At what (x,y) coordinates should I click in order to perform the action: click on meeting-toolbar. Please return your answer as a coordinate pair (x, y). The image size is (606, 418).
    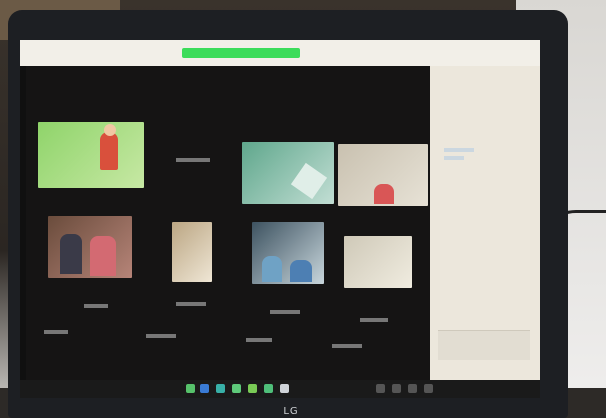
    Looking at the image, I should click on (280, 389).